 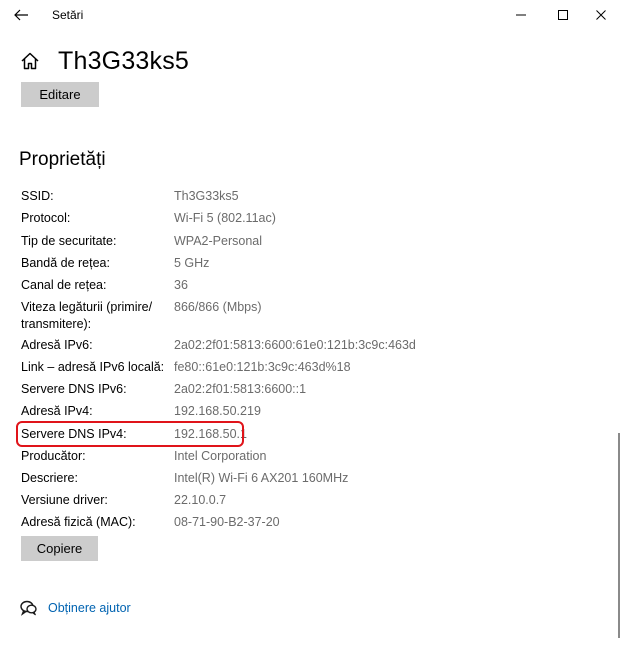 I want to click on property-value: 2a02:2f01:5813:6600::1, so click(x=240, y=389).